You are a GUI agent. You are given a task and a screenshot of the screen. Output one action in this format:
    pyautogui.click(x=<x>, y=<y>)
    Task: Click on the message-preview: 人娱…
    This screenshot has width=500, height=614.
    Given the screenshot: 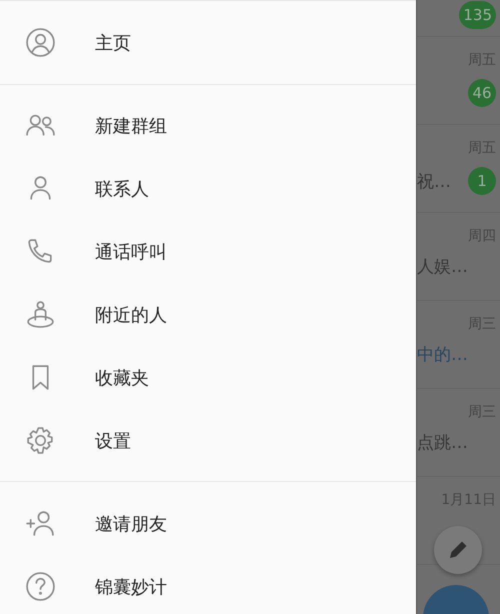 What is the action you would take?
    pyautogui.click(x=442, y=267)
    